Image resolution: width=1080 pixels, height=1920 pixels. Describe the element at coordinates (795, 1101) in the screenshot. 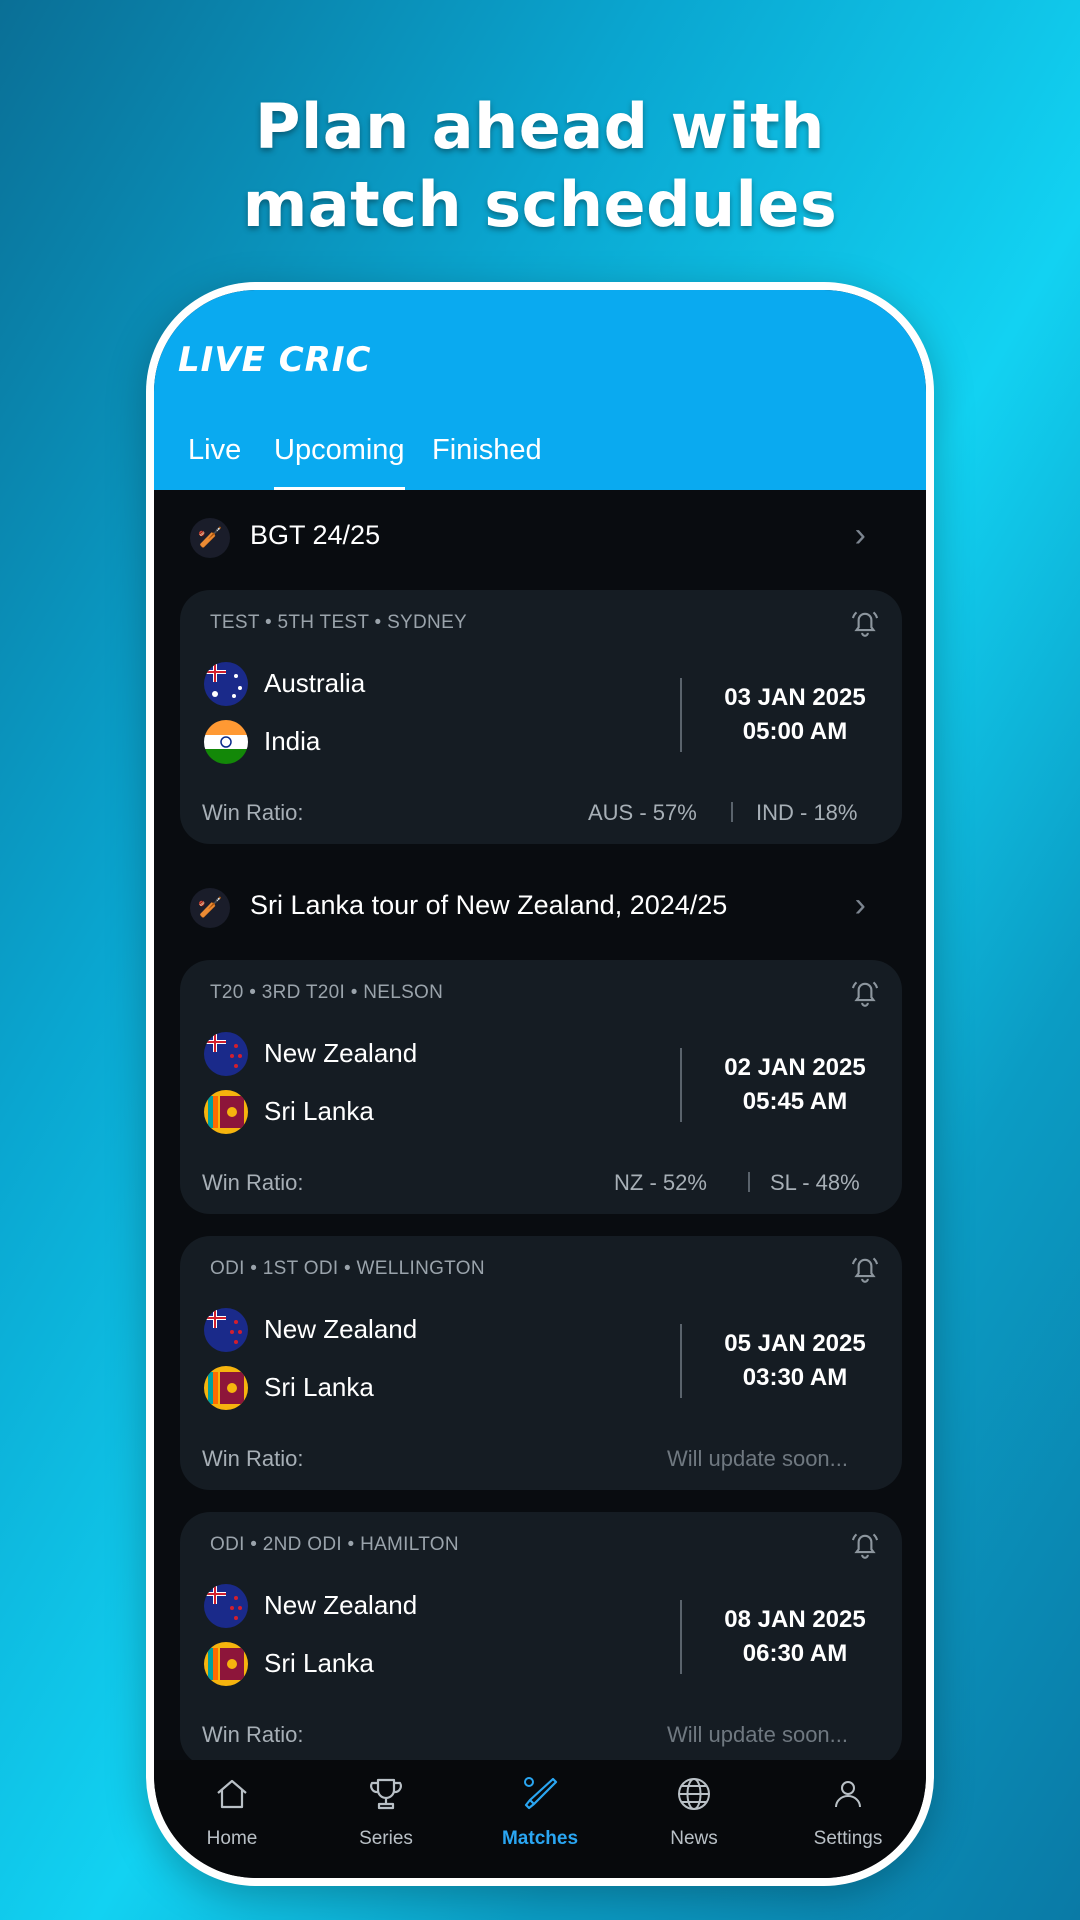

I see `match-time: 05:45 AM` at that location.